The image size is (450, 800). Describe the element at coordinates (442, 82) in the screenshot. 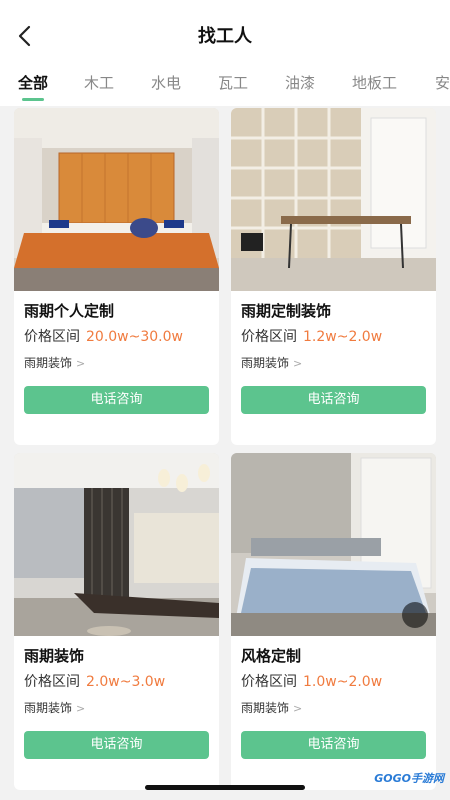

I see `tab-install: 安` at that location.